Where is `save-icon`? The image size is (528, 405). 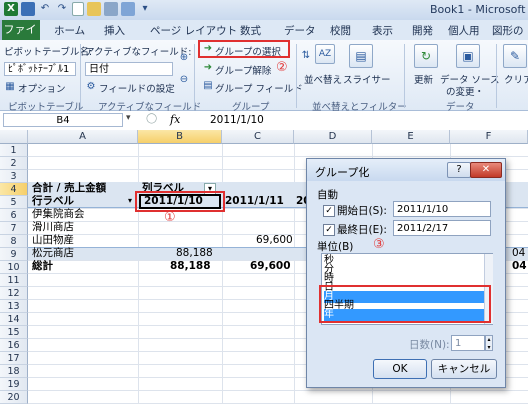 save-icon is located at coordinates (28, 9).